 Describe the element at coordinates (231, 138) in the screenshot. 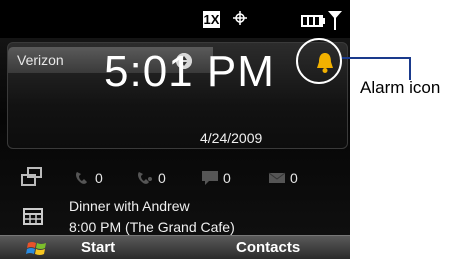

I see `clock-date: 4/24/2009` at that location.